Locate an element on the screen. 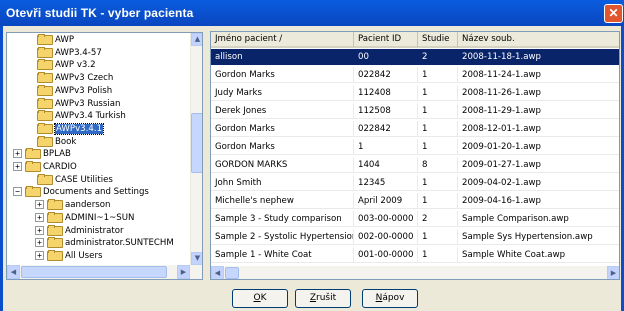  tree-item-label: AWPv3 Russian is located at coordinates (88, 103).